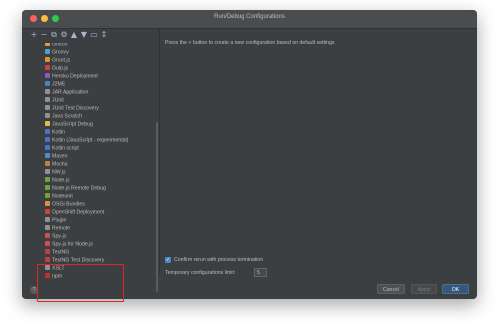 The height and width of the screenshot is (334, 500). I want to click on wrench-icon: ⚙, so click(64, 35).